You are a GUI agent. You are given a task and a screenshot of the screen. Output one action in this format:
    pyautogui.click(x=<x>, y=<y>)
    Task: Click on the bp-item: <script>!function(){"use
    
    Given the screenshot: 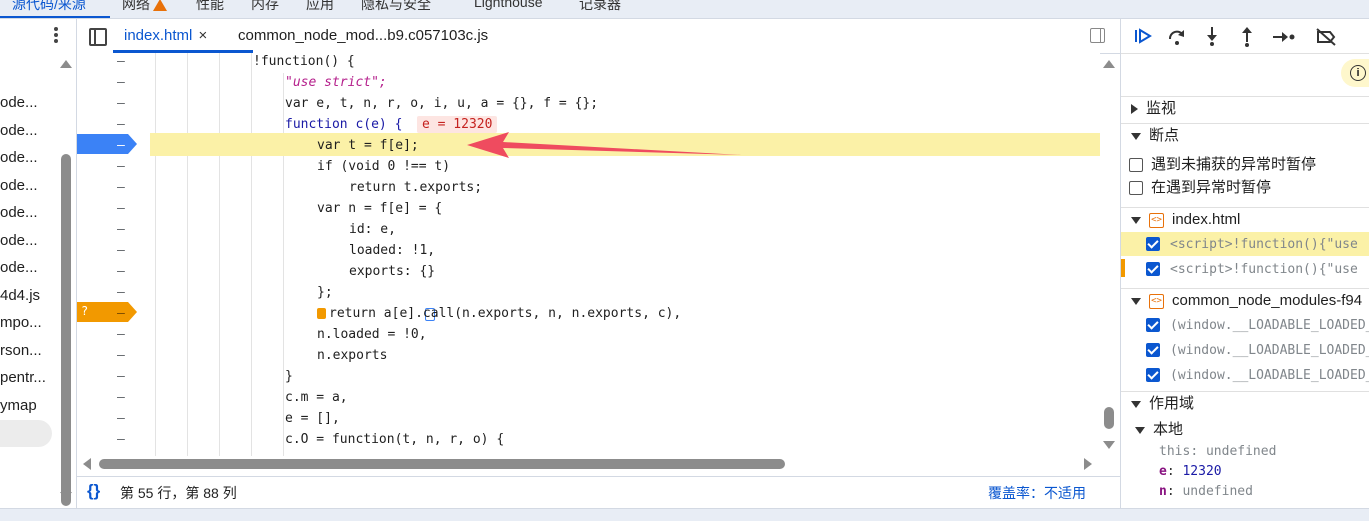 What is the action you would take?
    pyautogui.click(x=1245, y=269)
    